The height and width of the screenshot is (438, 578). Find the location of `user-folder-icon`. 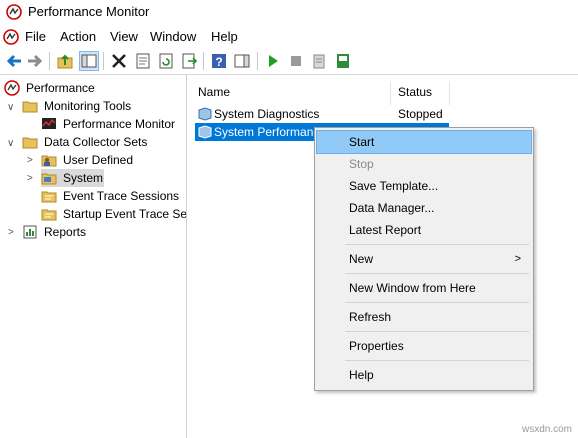

user-folder-icon is located at coordinates (49, 161).